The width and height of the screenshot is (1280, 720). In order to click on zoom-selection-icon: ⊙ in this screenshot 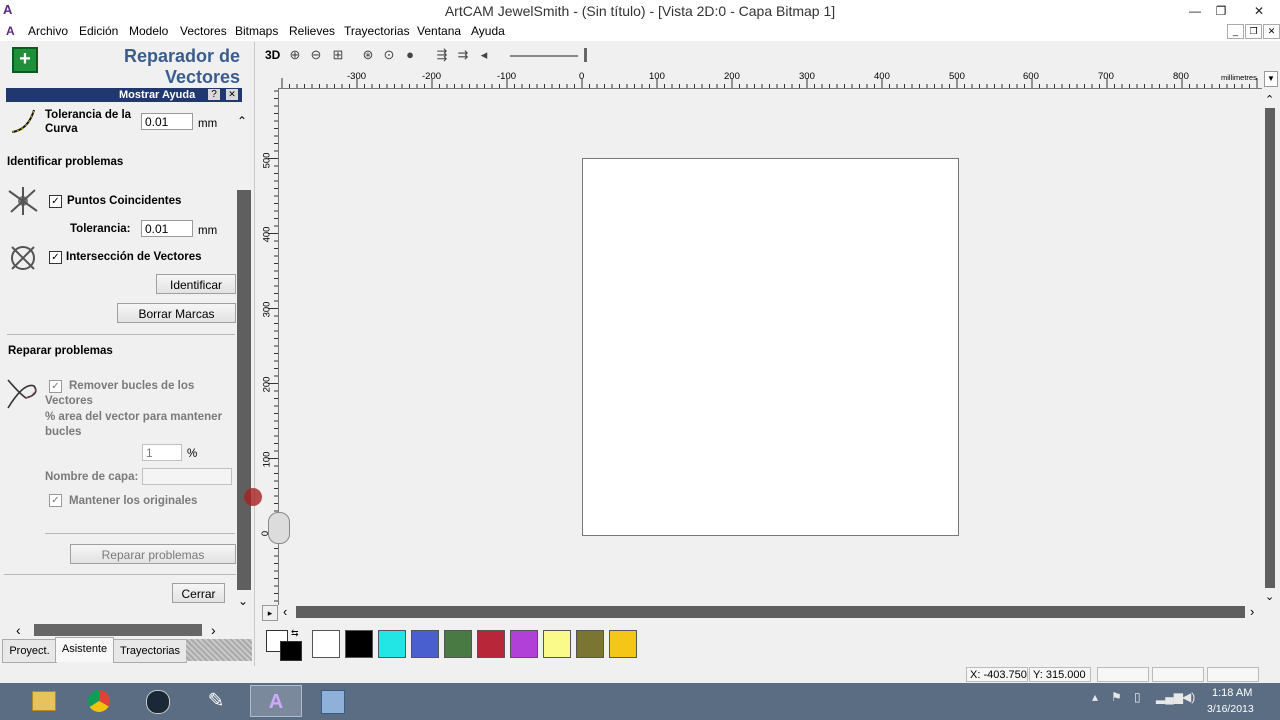, I will do `click(389, 55)`.